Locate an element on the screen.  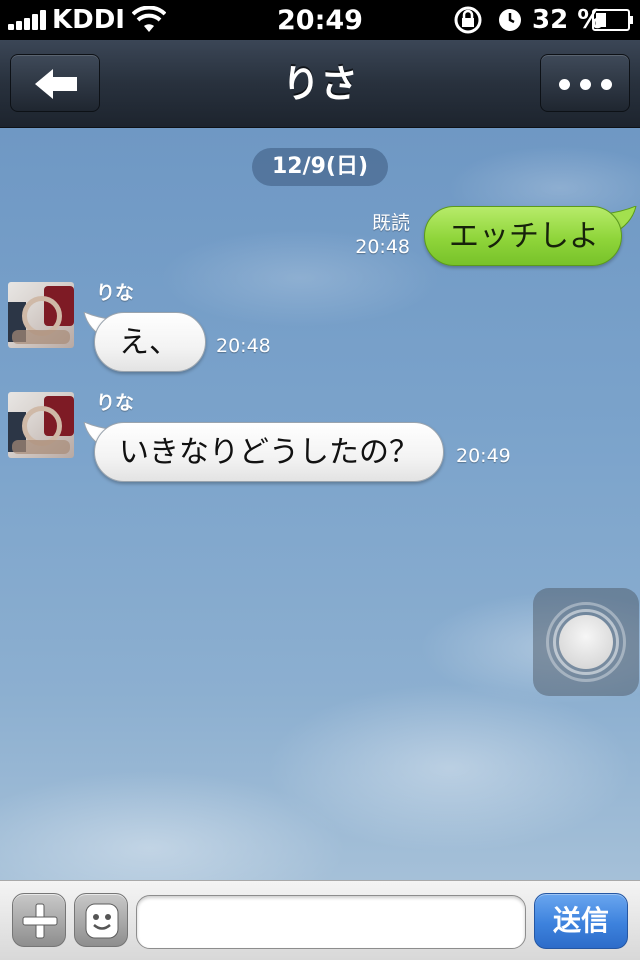
date-separator: 12/9(日) is located at coordinates (320, 167).